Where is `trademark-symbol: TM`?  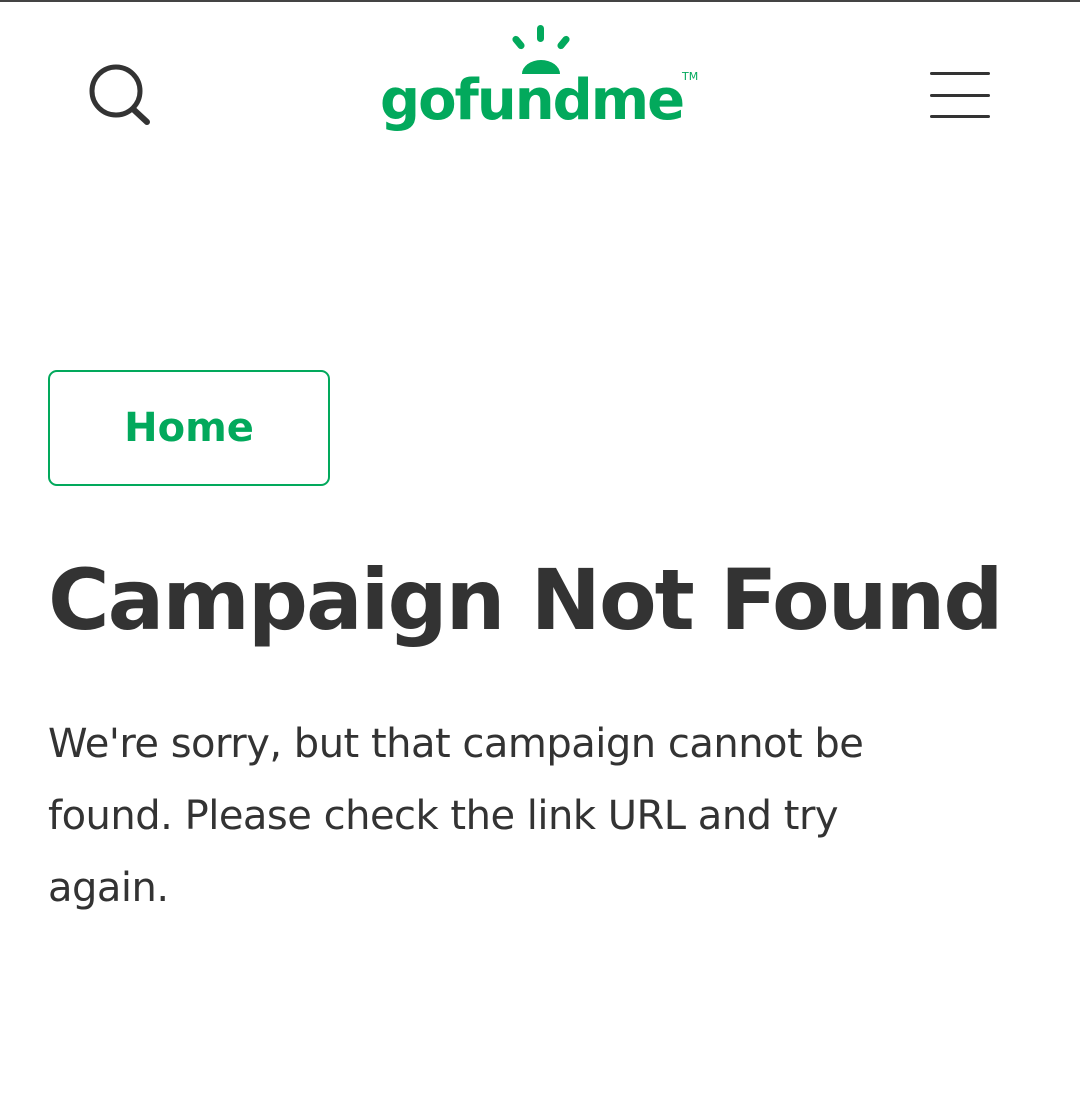 trademark-symbol: TM is located at coordinates (690, 76).